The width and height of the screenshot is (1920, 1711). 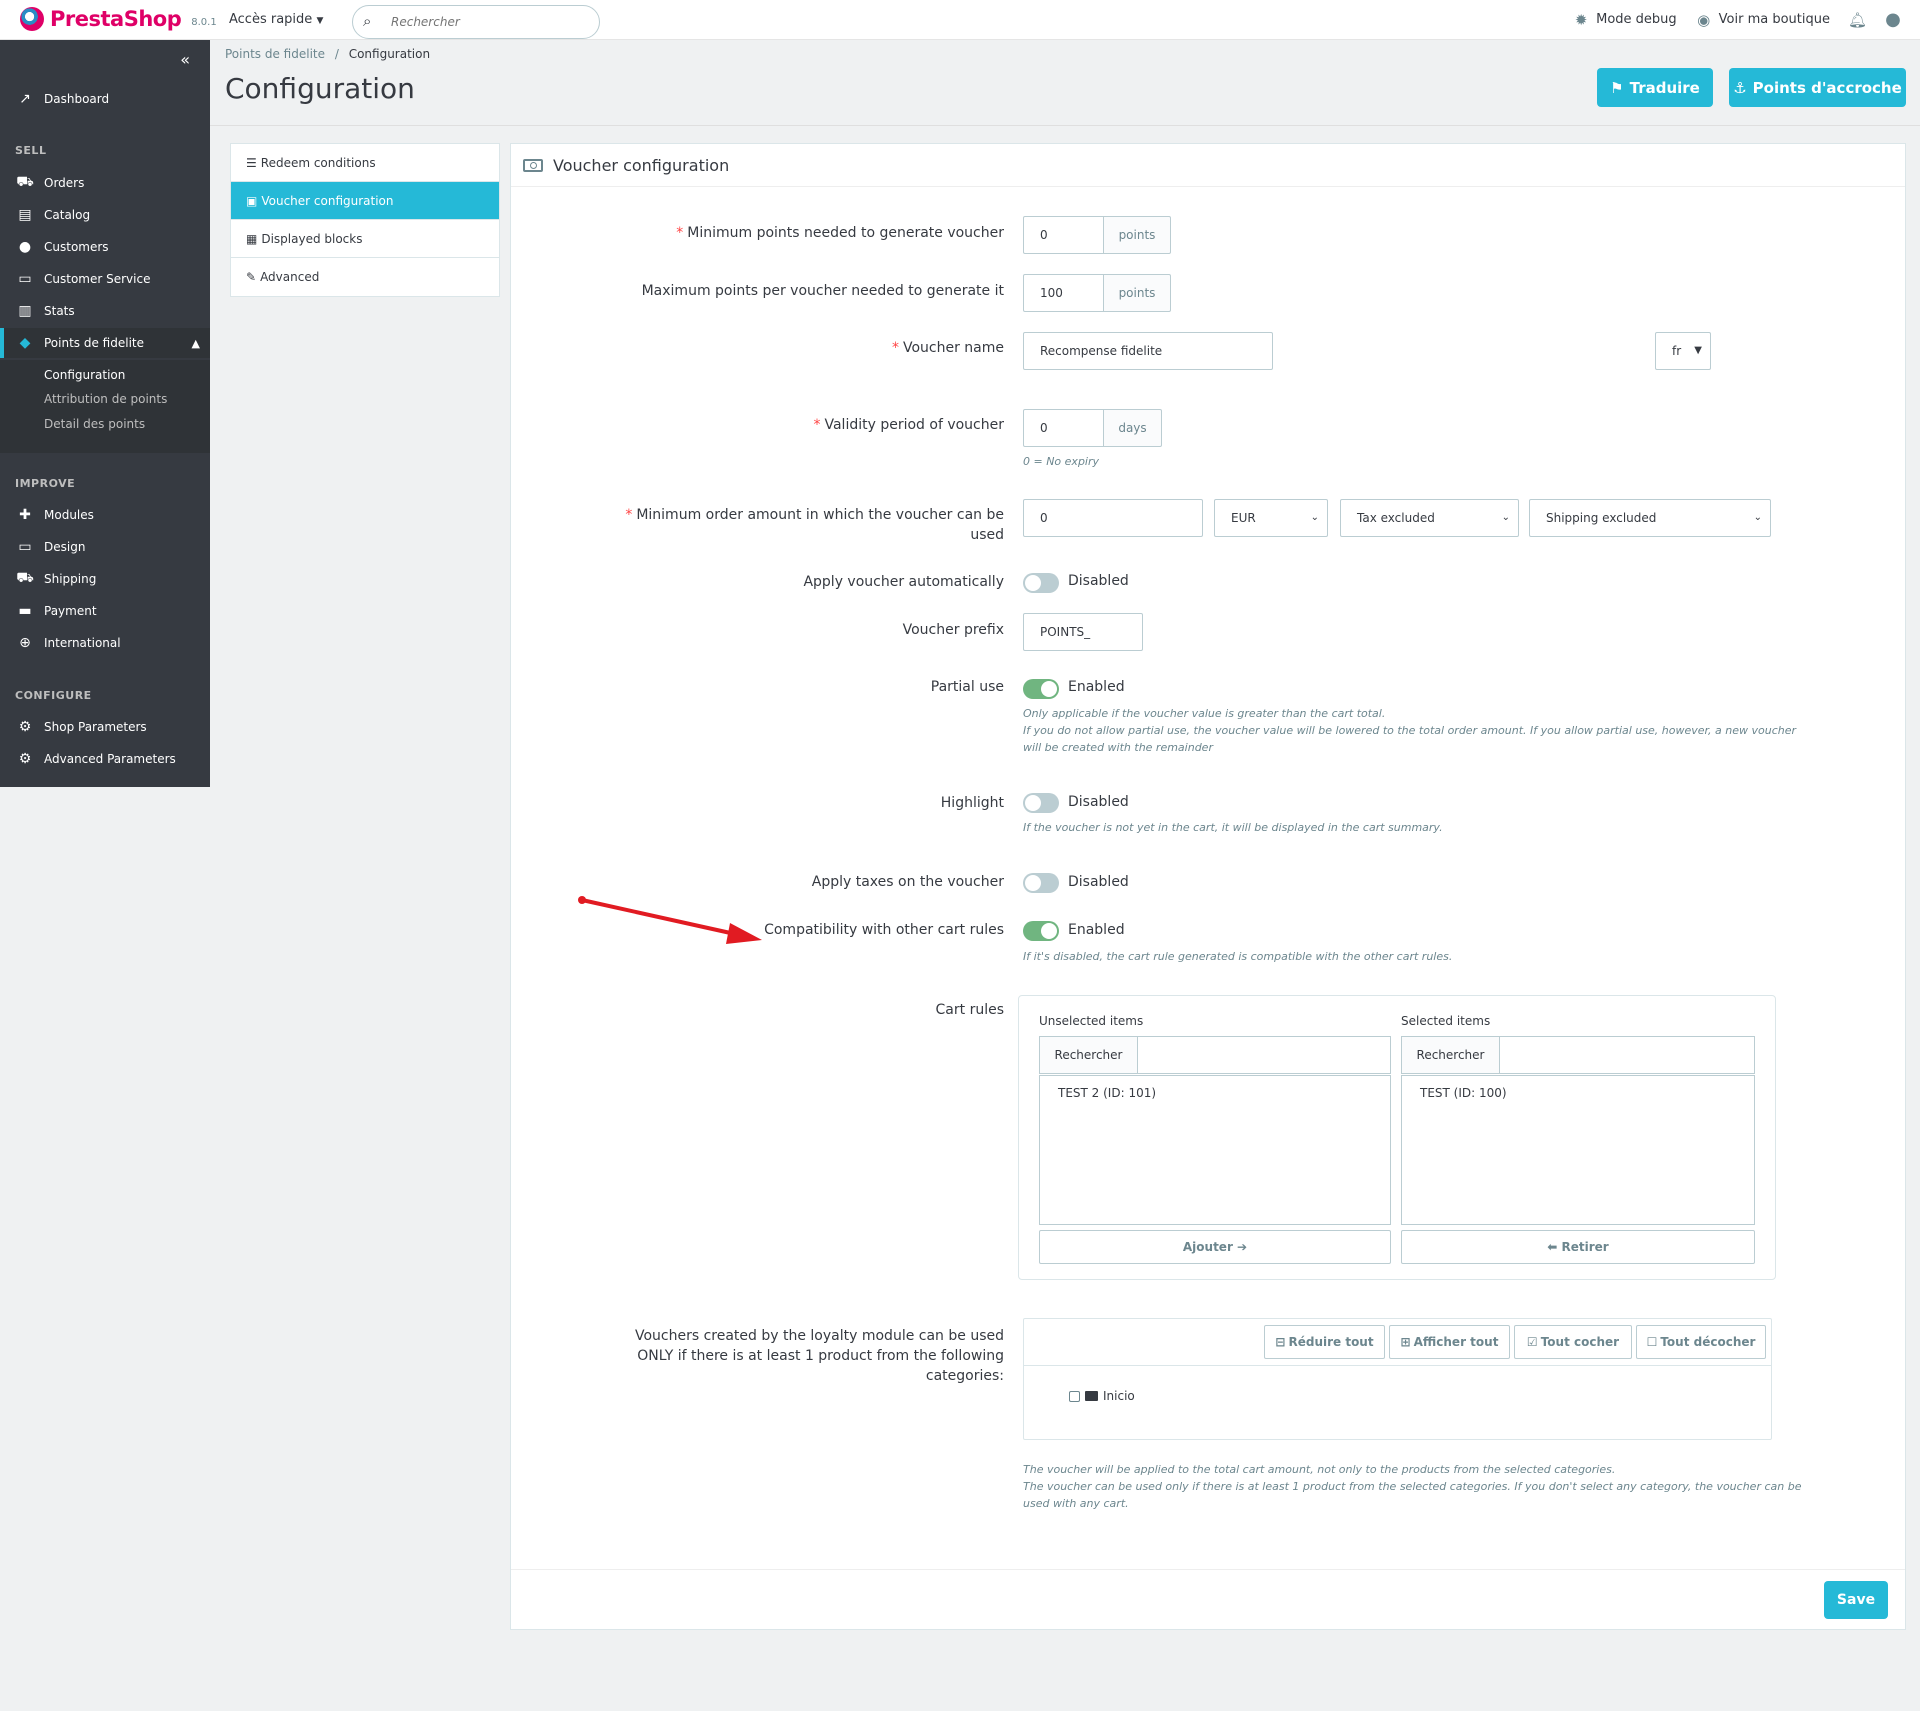 I want to click on min-order-input: 0, so click(x=1113, y=518).